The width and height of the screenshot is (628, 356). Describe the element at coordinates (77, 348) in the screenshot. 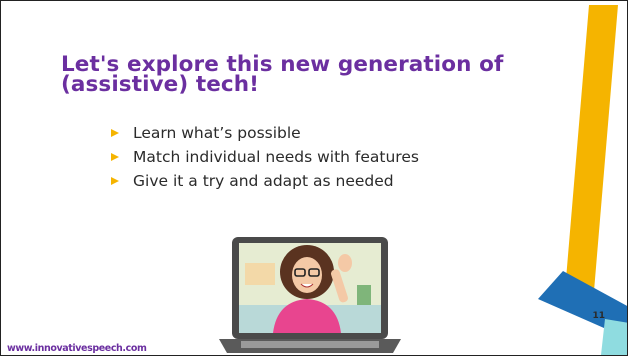

I see `website-link: www.innovativespeech.com` at that location.